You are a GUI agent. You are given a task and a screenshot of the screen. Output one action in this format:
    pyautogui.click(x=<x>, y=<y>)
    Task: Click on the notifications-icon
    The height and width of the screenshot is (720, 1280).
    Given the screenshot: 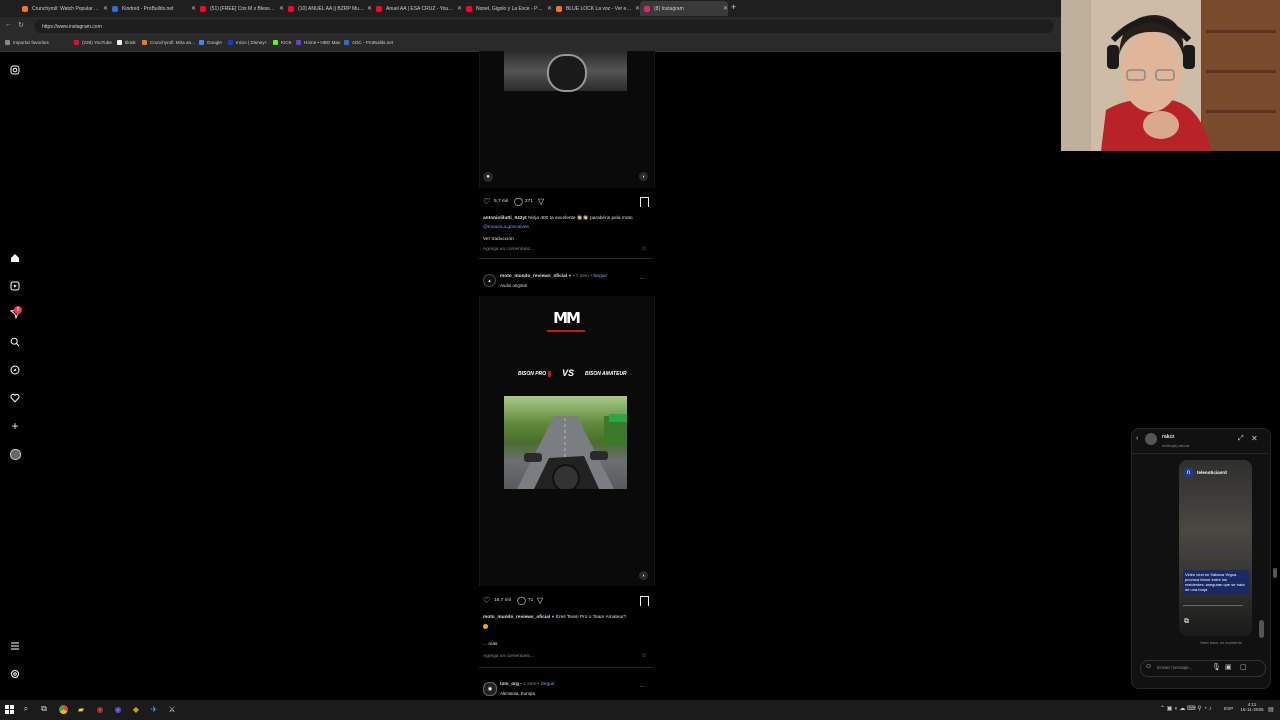 What is the action you would take?
    pyautogui.click(x=15, y=398)
    